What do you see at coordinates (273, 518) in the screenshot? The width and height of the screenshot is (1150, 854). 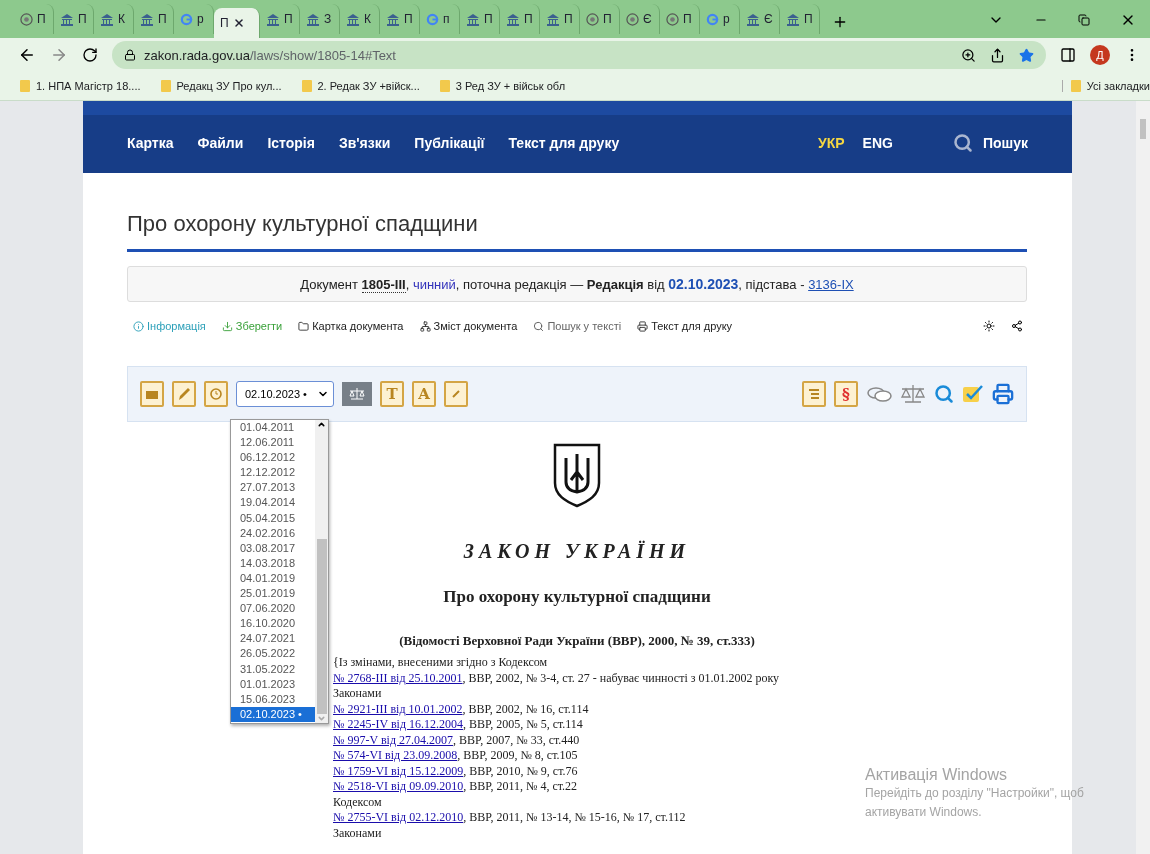 I see `dropdown-option: 05.04.2015` at bounding box center [273, 518].